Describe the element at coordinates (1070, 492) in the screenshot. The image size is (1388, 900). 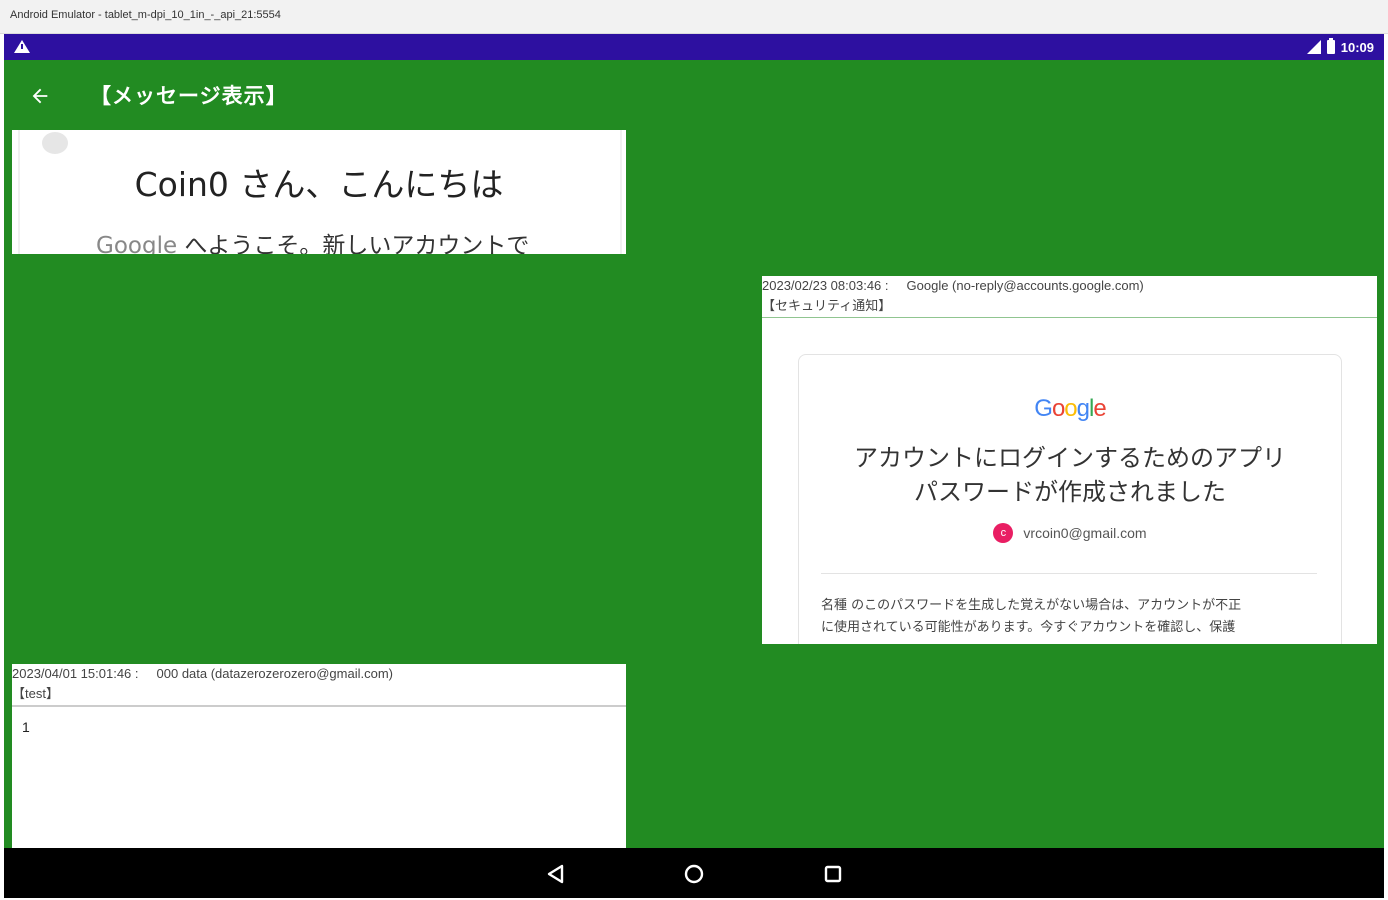
I see `security-title-line2: パスワードが作成されました` at that location.